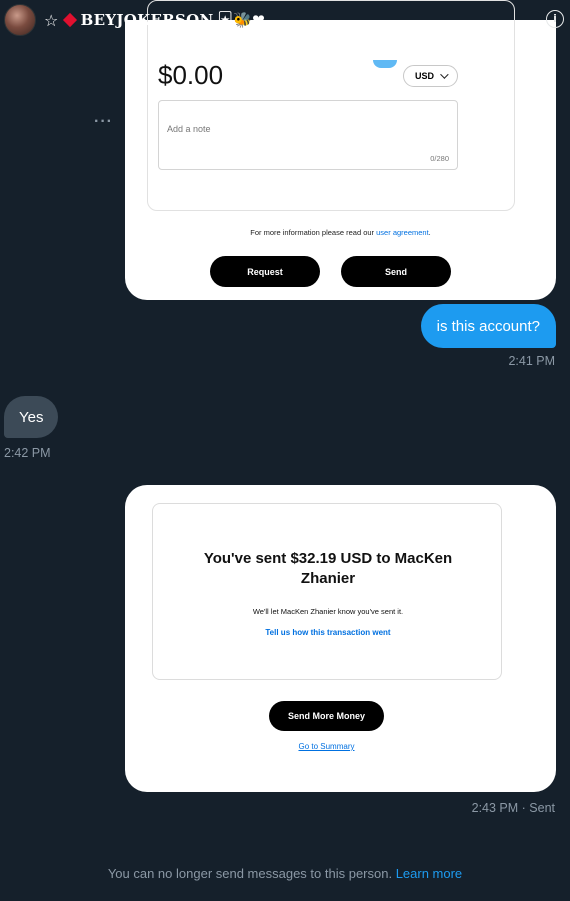 This screenshot has width=570, height=901. I want to click on send-button: Send, so click(396, 271).